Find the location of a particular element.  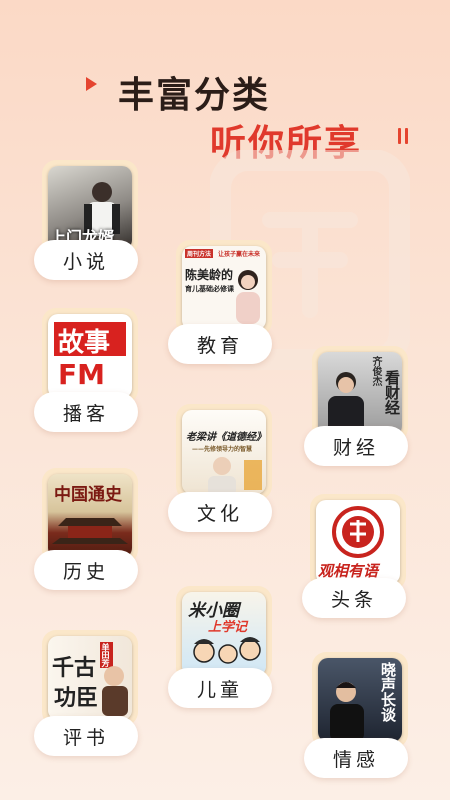

category-children: 米小圈 上学记 儿童 is located at coordinates (228, 647).